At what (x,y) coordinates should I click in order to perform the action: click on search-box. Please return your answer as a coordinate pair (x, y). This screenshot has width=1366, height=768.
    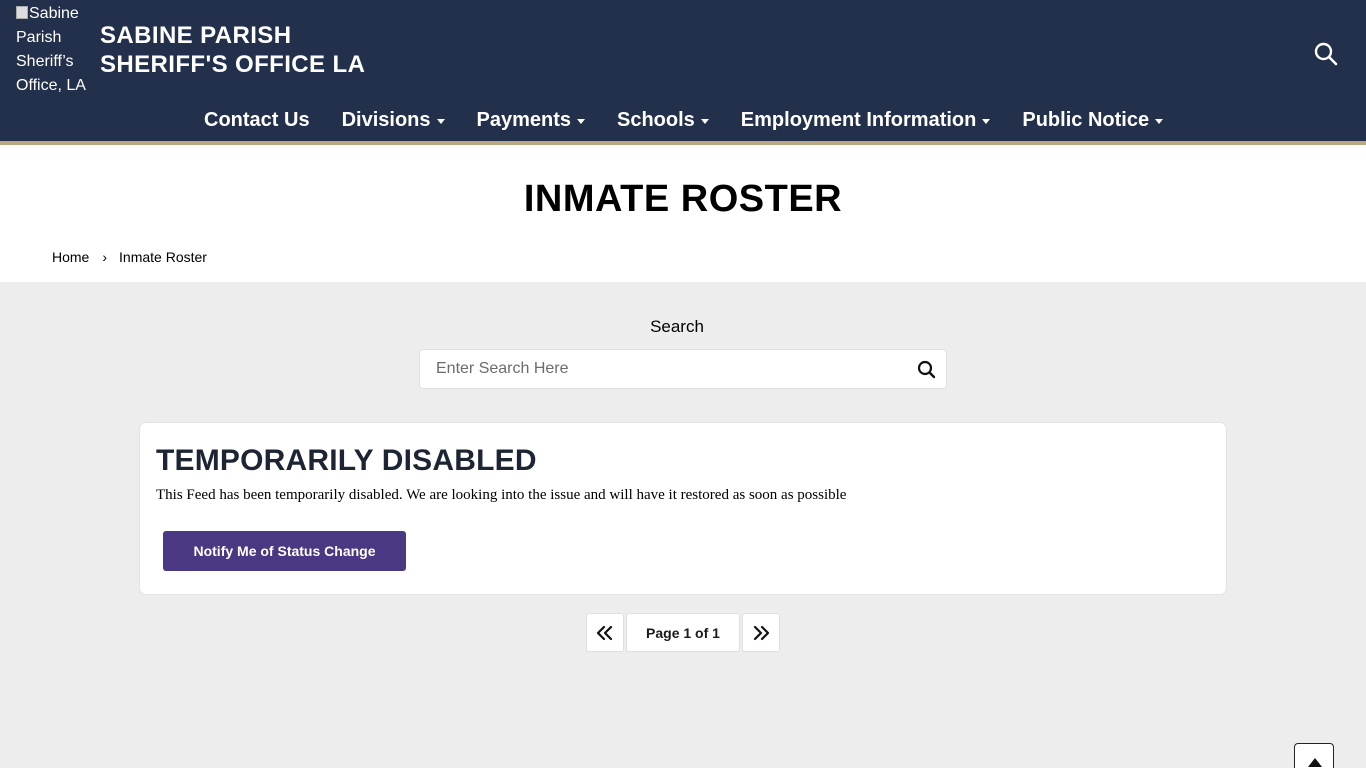
    Looking at the image, I should click on (683, 369).